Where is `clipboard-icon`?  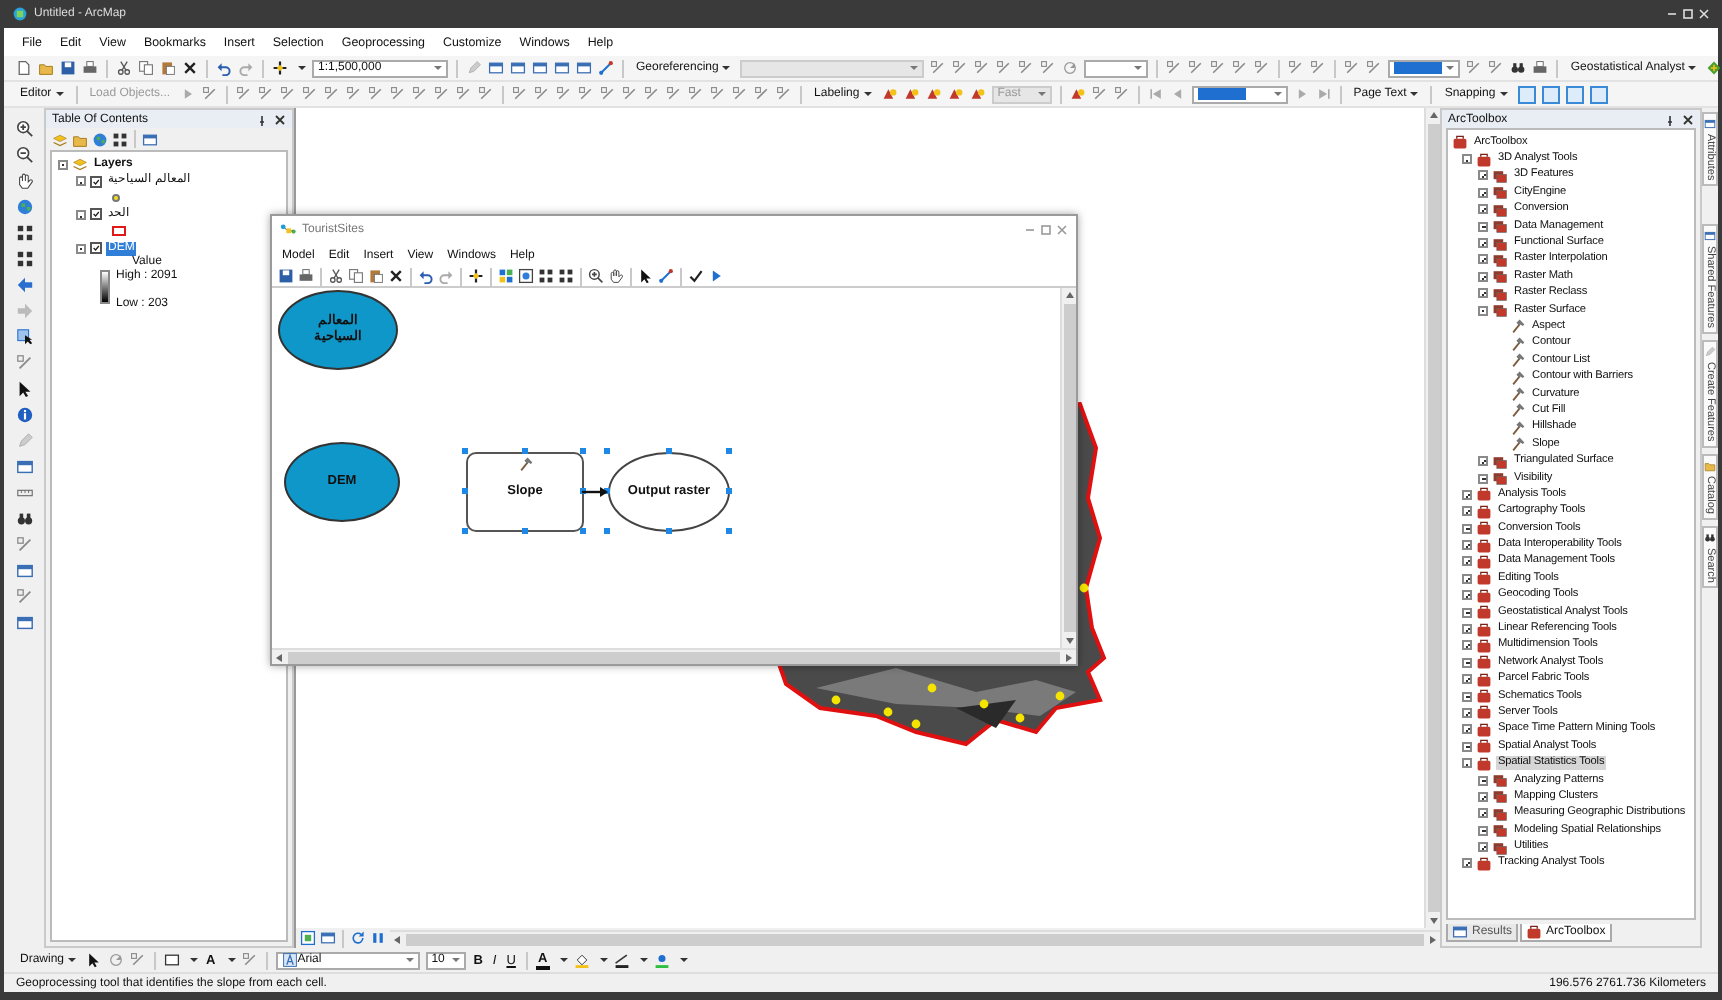 clipboard-icon is located at coordinates (168, 68).